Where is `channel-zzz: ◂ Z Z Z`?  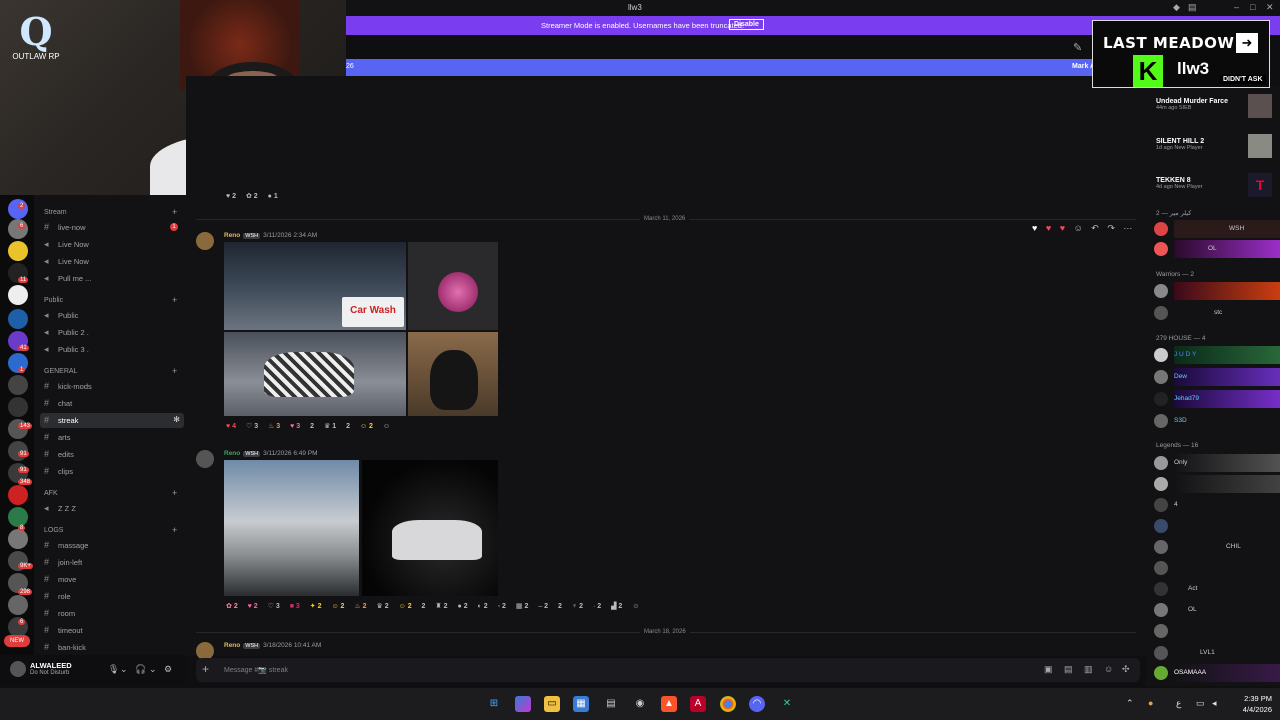 channel-zzz: ◂ Z Z Z is located at coordinates (112, 508).